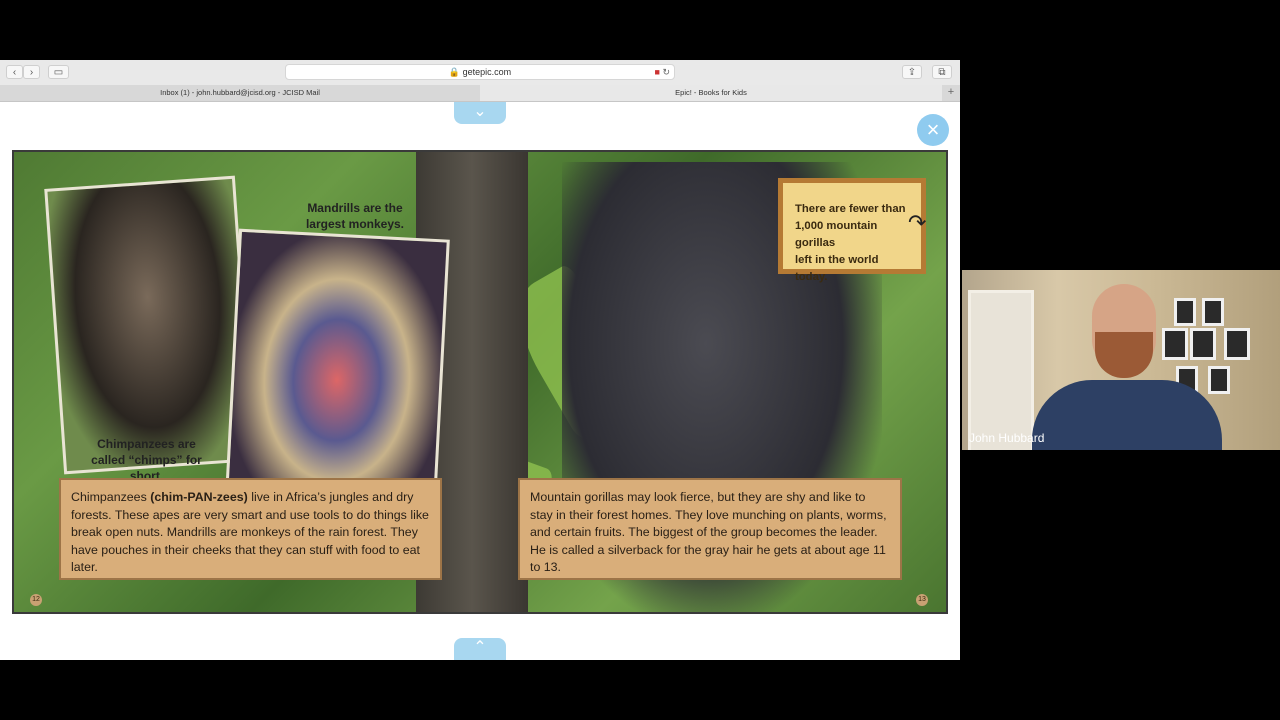 The width and height of the screenshot is (1280, 720). What do you see at coordinates (917, 222) in the screenshot?
I see `curved-arrow-icon: ↷` at bounding box center [917, 222].